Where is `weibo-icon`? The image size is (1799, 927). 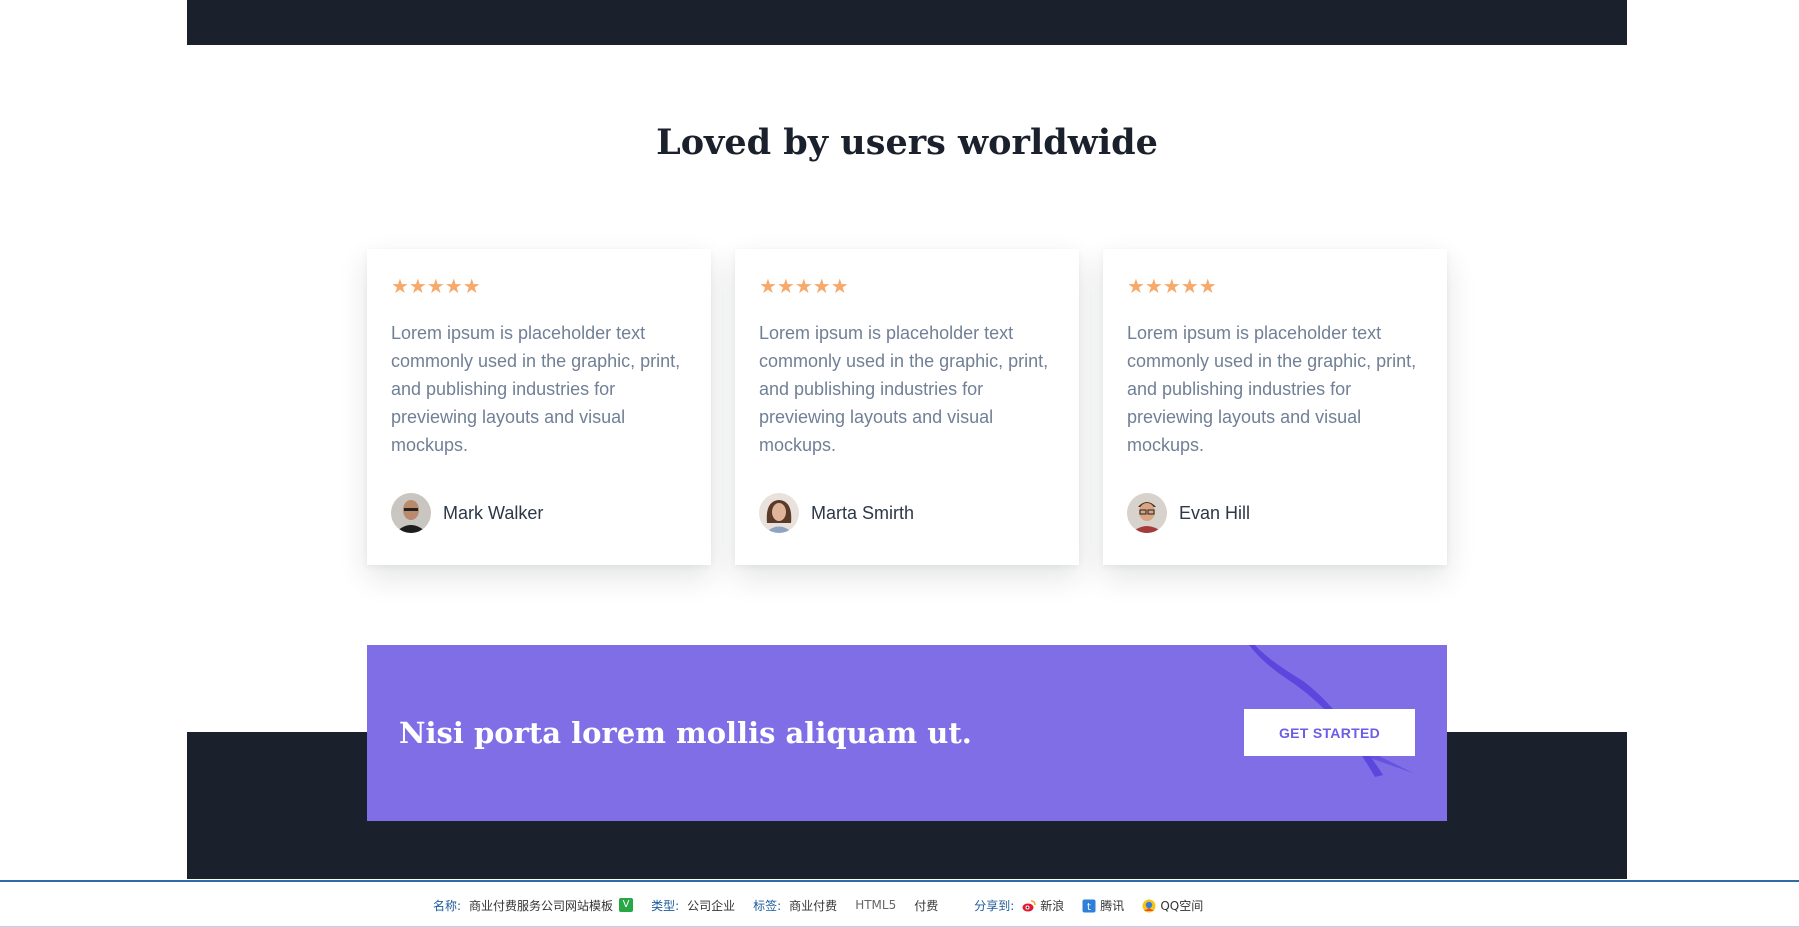 weibo-icon is located at coordinates (1029, 906).